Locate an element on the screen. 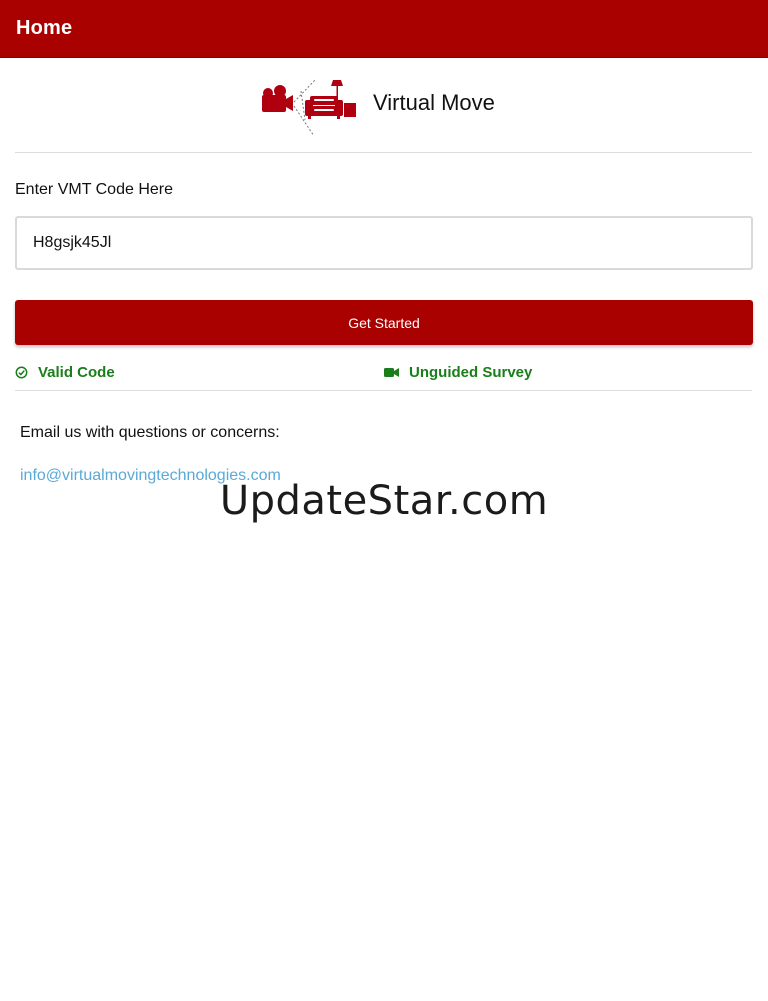  valid-code-status: Valid Code is located at coordinates (65, 372).